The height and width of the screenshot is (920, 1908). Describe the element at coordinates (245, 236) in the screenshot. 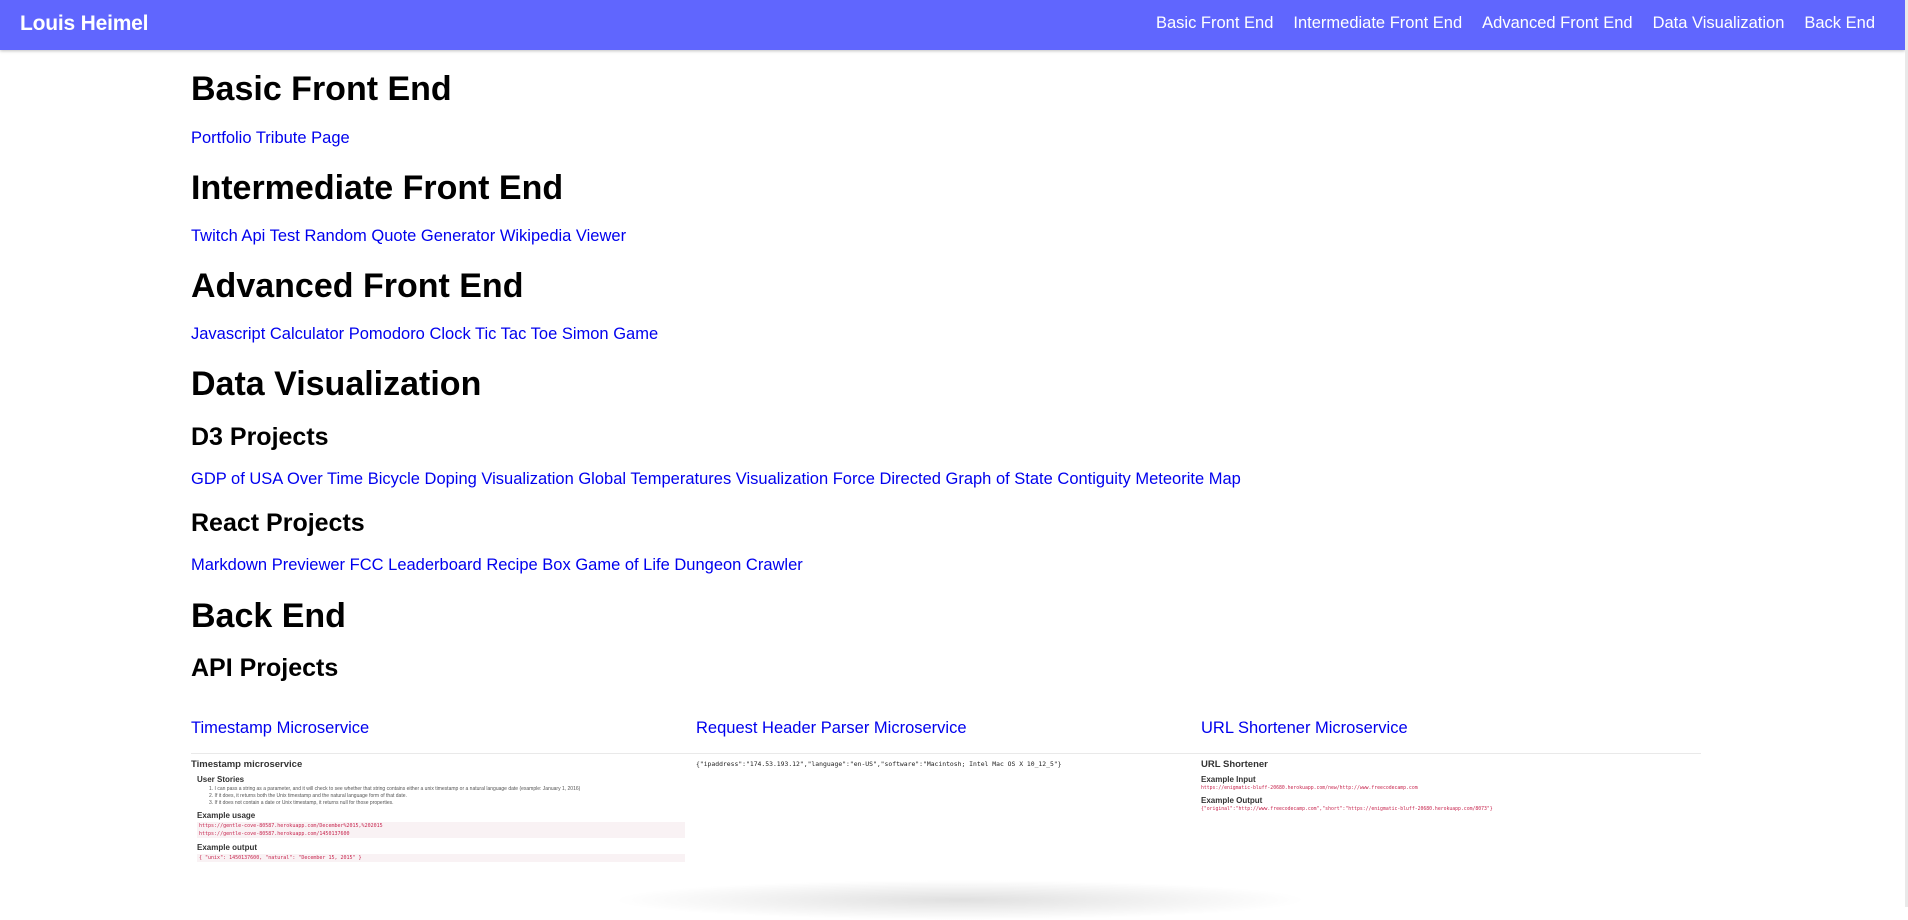

I see `link-twitch-api-test: Twitch Api Test` at that location.